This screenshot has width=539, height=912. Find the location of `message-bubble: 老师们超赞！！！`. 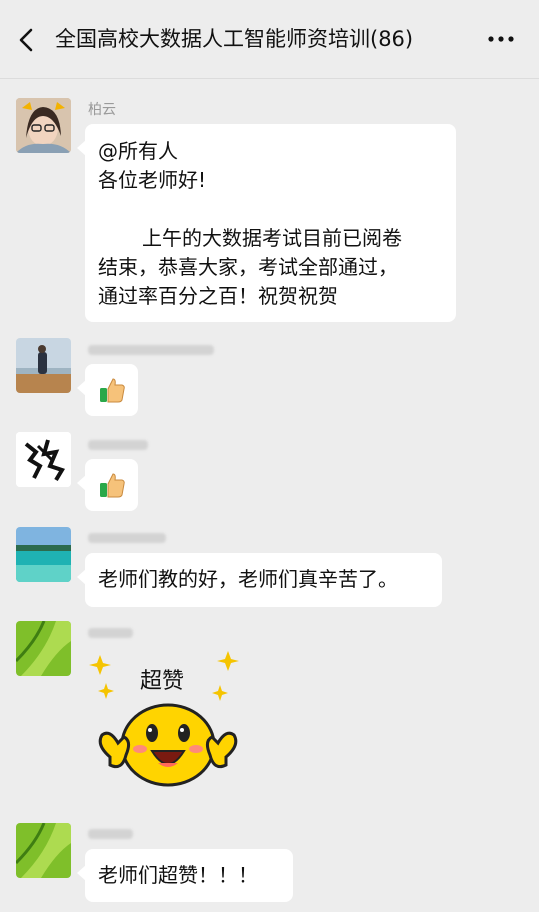

message-bubble: 老师们超赞！！！ is located at coordinates (185, 875).